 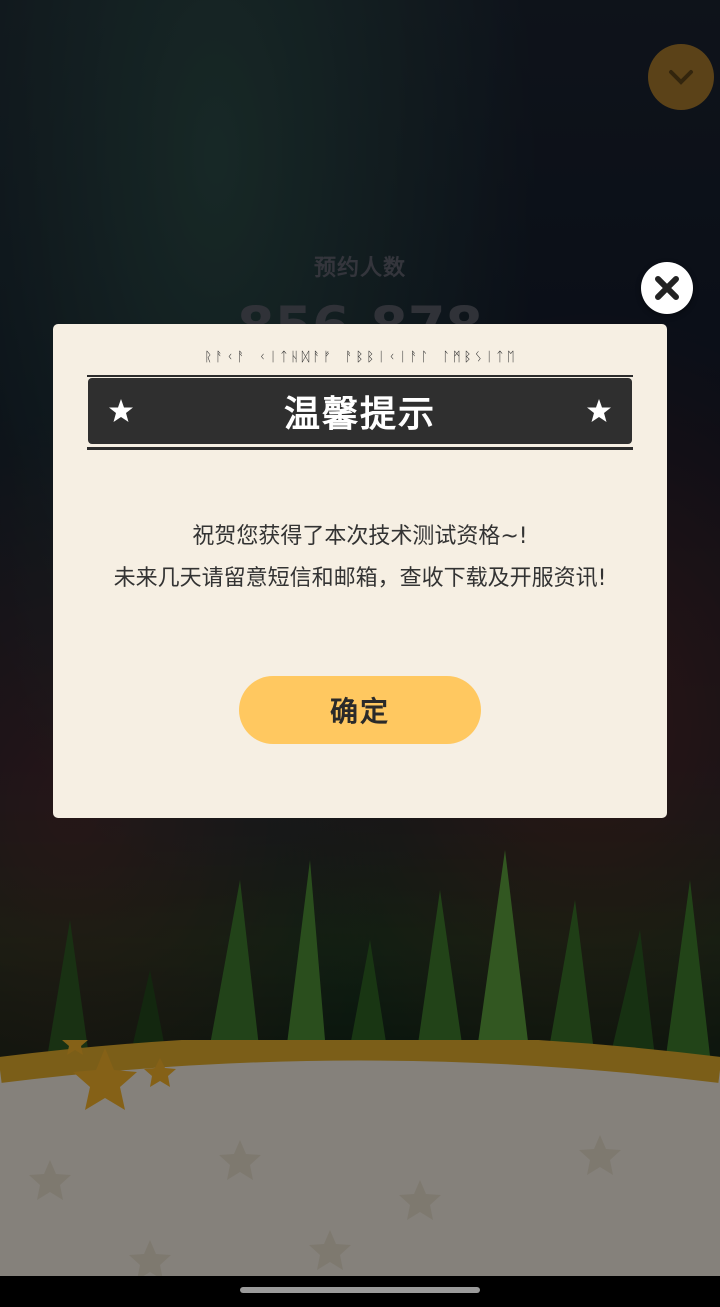 What do you see at coordinates (360, 536) in the screenshot?
I see `message-line: 祝贺您获得了本次技术测试资格~!` at bounding box center [360, 536].